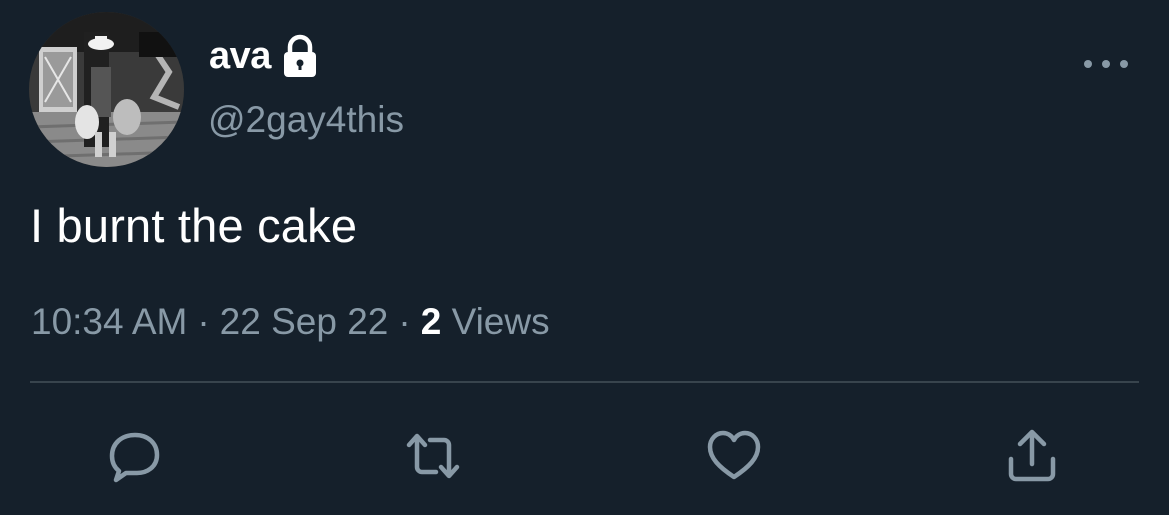 Image resolution: width=1169 pixels, height=515 pixels. I want to click on avatar, so click(106, 89).